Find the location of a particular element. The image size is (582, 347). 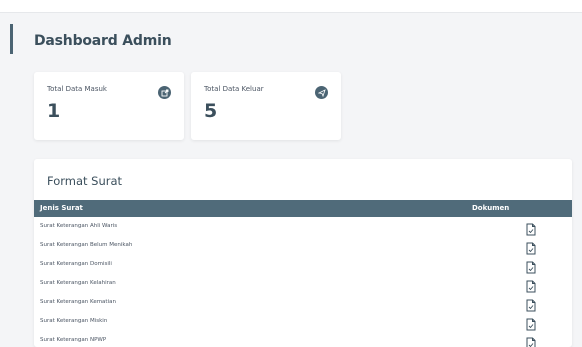

table-row: Surat Keterangan Belum Menikah is located at coordinates (303, 246).